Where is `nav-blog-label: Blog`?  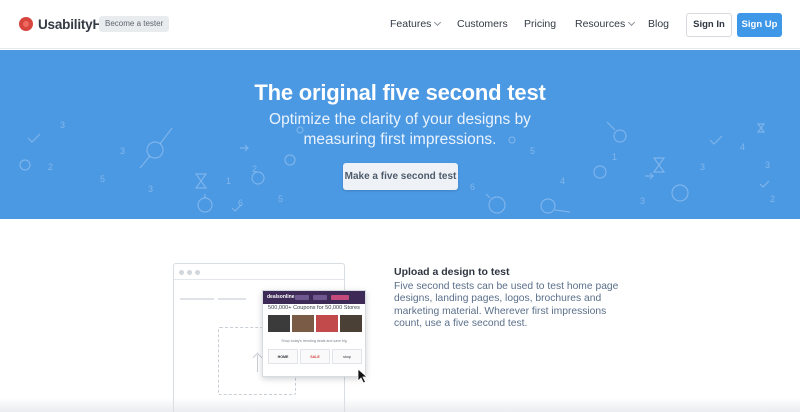
nav-blog-label: Blog is located at coordinates (659, 24).